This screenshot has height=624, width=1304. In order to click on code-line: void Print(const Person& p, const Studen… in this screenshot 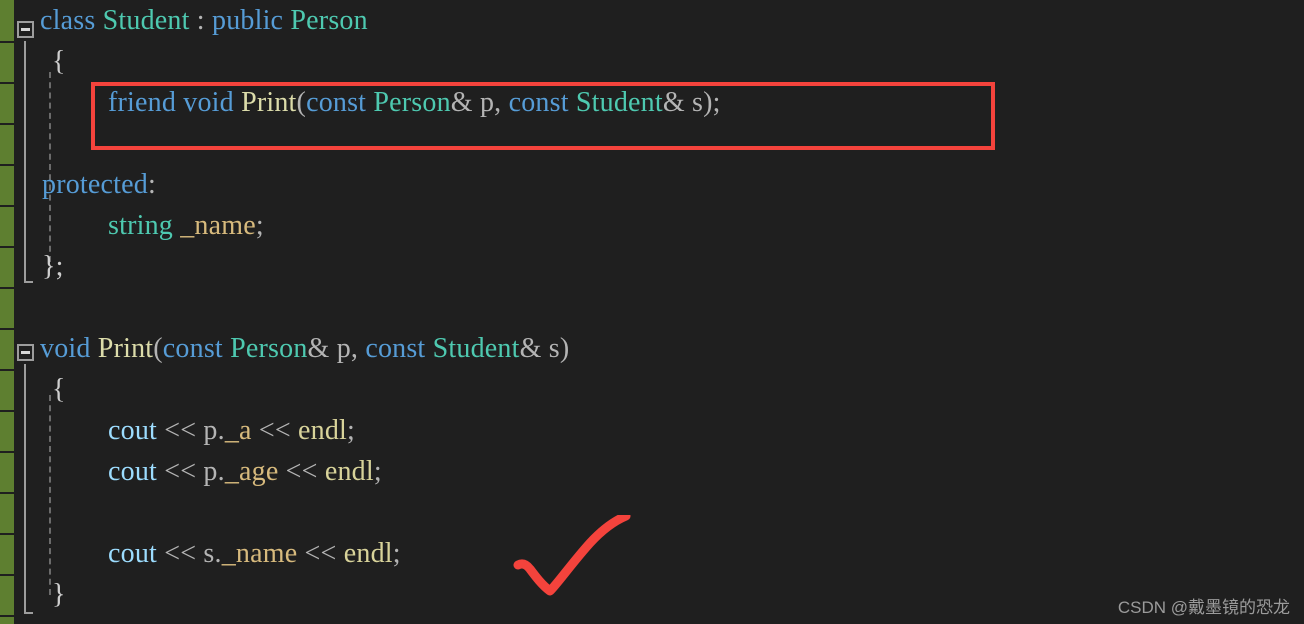, I will do `click(304, 348)`.